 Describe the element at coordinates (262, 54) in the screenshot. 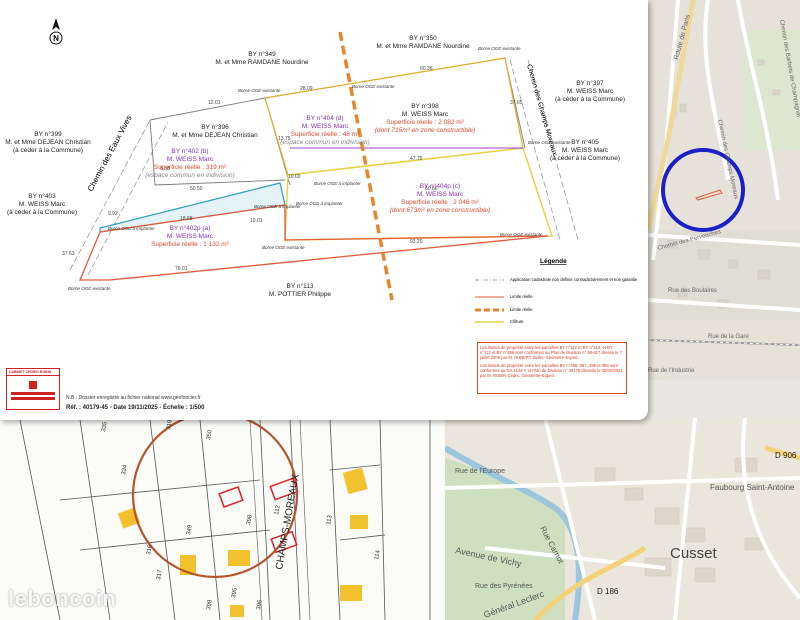

I see `svg-text: BY n°349` at that location.